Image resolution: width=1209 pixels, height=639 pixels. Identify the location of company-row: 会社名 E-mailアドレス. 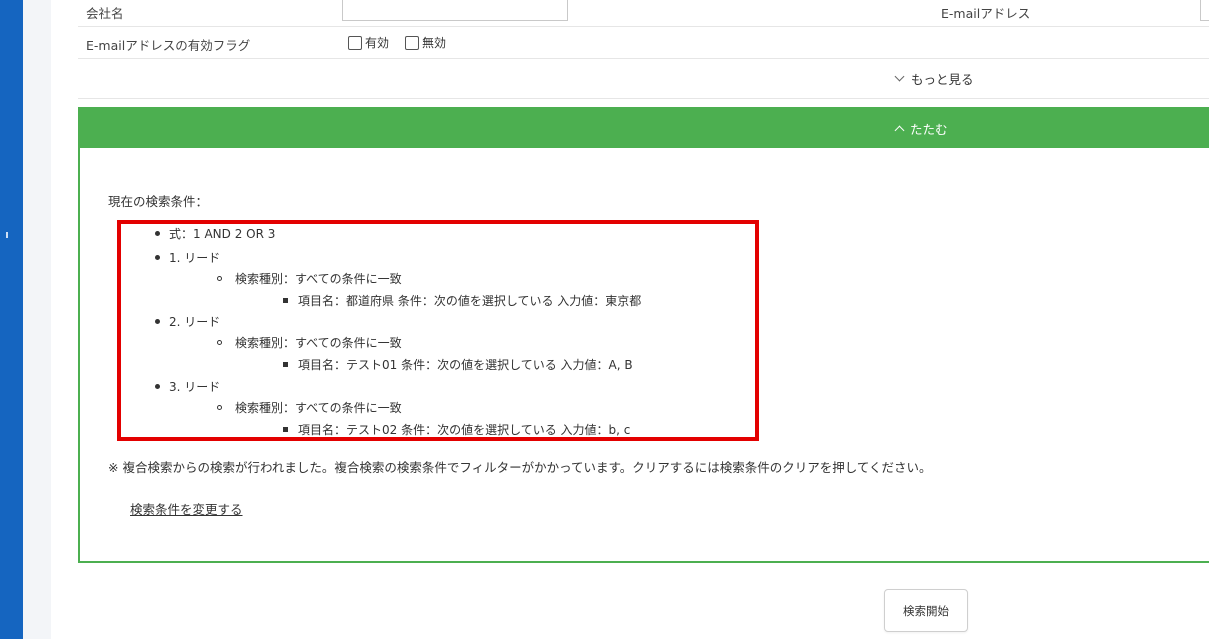
(643, 13).